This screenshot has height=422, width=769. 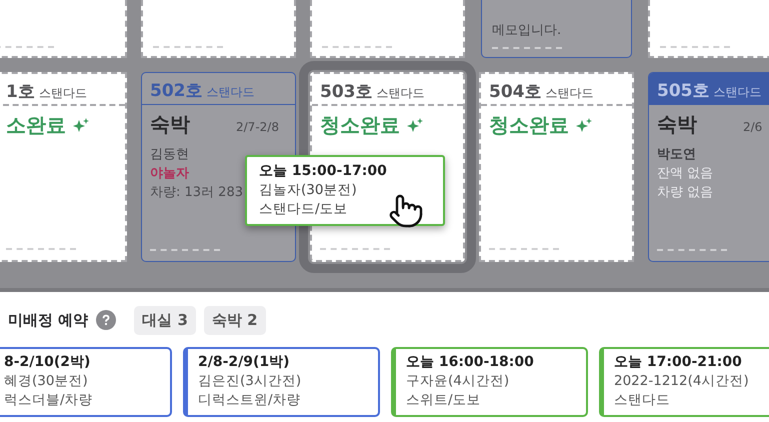 What do you see at coordinates (444, 400) in the screenshot?
I see `room-detail: 스위트/도보` at bounding box center [444, 400].